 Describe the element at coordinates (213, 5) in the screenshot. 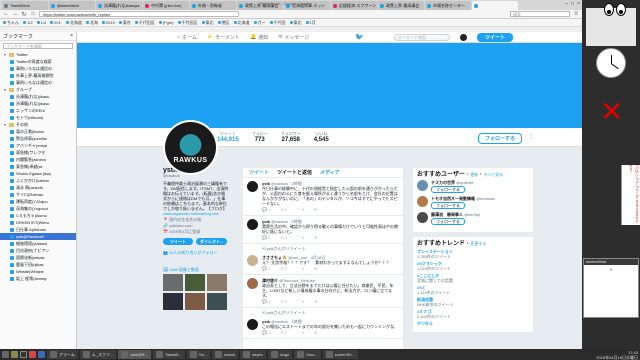

I see `browser-tab: 外務・防衛省` at that location.